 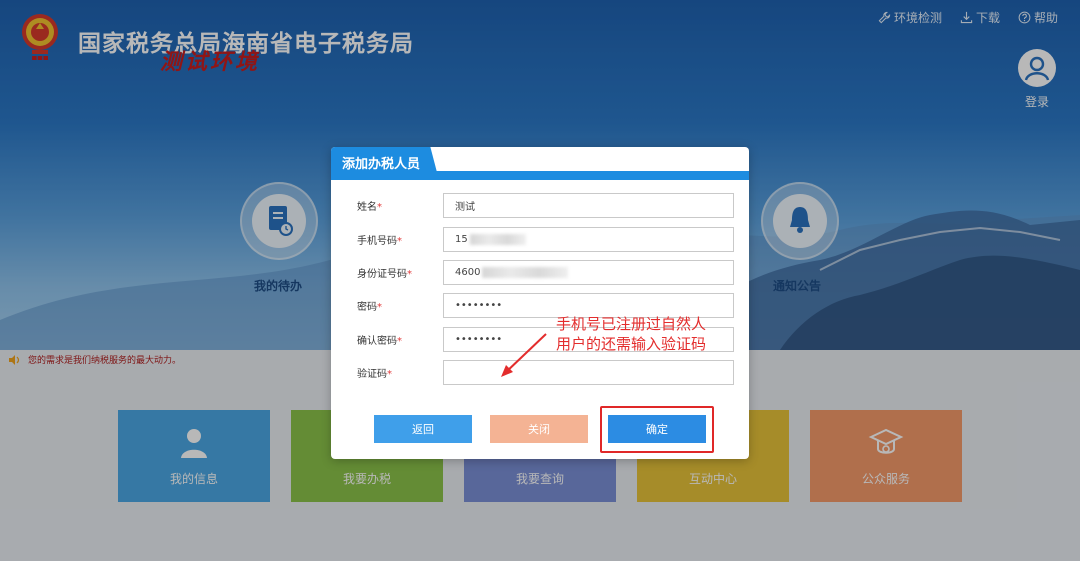 What do you see at coordinates (657, 429) in the screenshot?
I see `confirm-highlight-frame` at bounding box center [657, 429].